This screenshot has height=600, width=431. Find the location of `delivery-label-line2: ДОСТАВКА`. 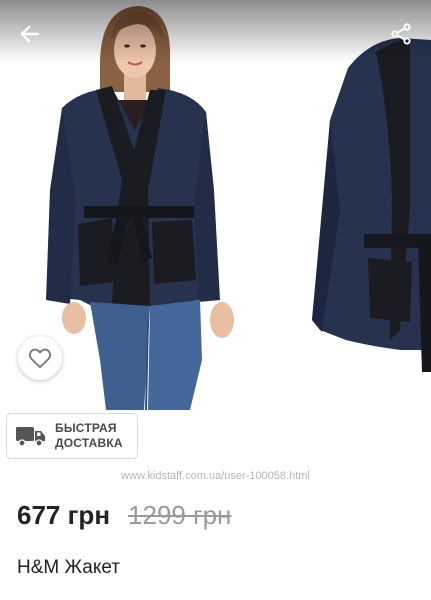

delivery-label-line2: ДОСТАВКА is located at coordinates (89, 443).